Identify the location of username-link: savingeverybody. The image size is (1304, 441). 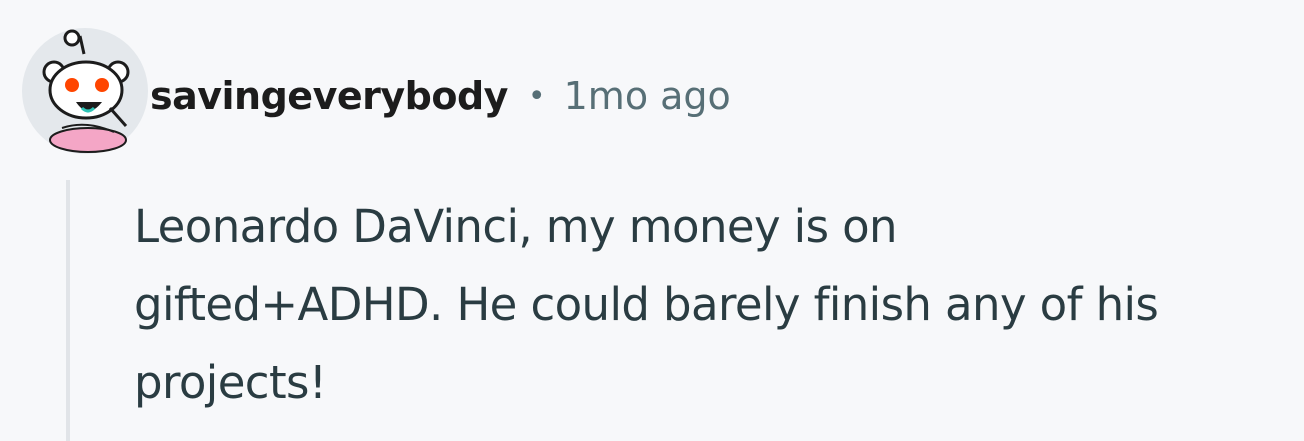
(329, 96).